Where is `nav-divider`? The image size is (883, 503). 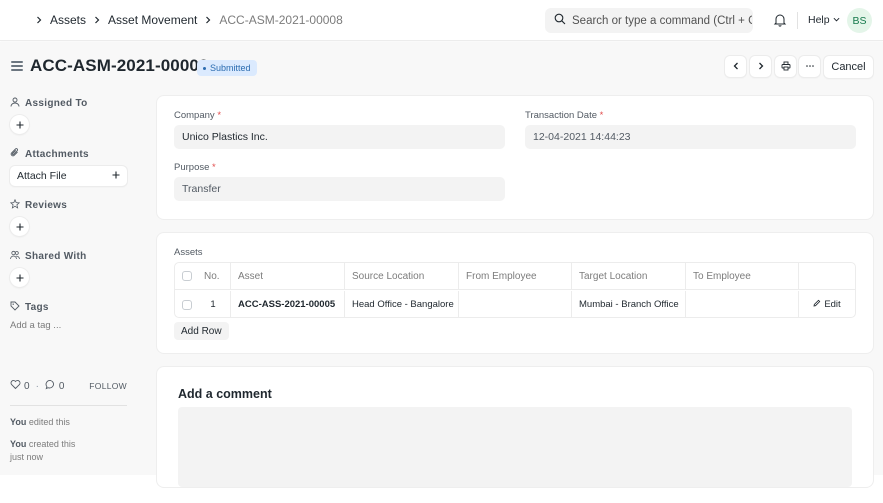 nav-divider is located at coordinates (797, 20).